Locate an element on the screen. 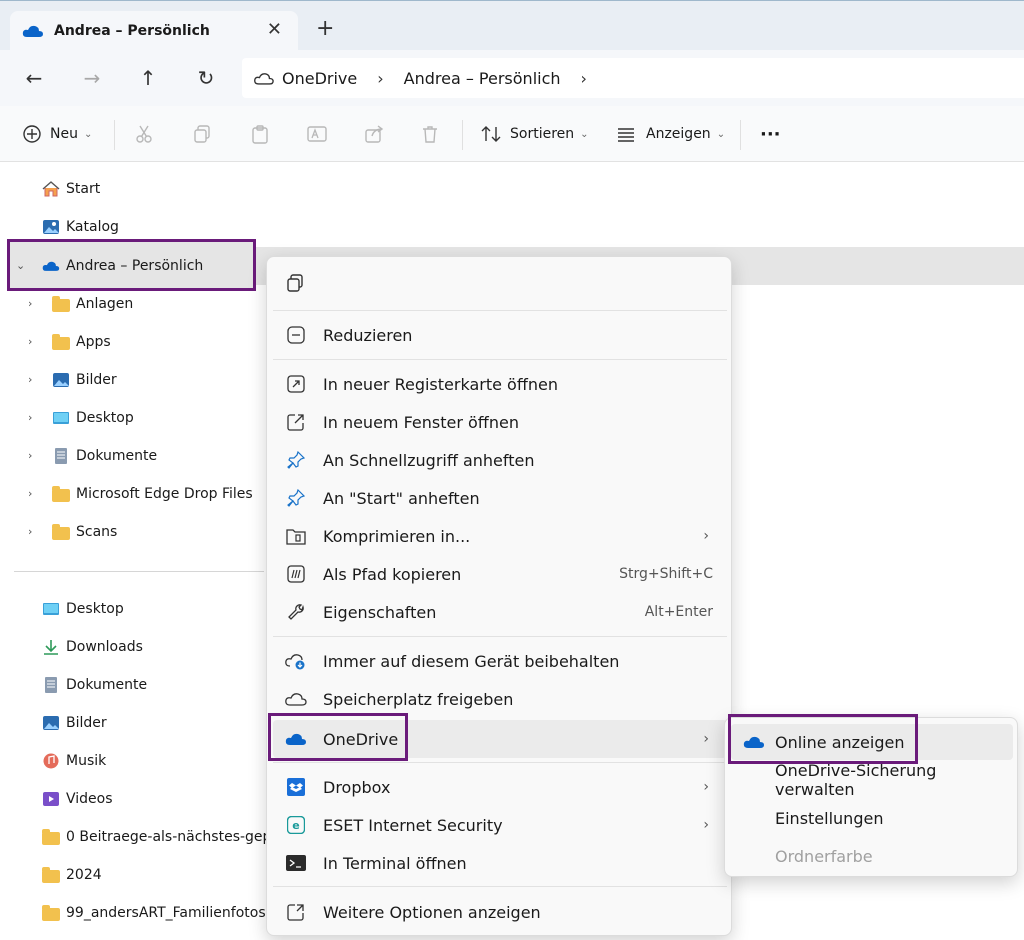 Image resolution: width=1024 pixels, height=940 pixels. nav-item-anlagen: Anlagen is located at coordinates (92, 304).